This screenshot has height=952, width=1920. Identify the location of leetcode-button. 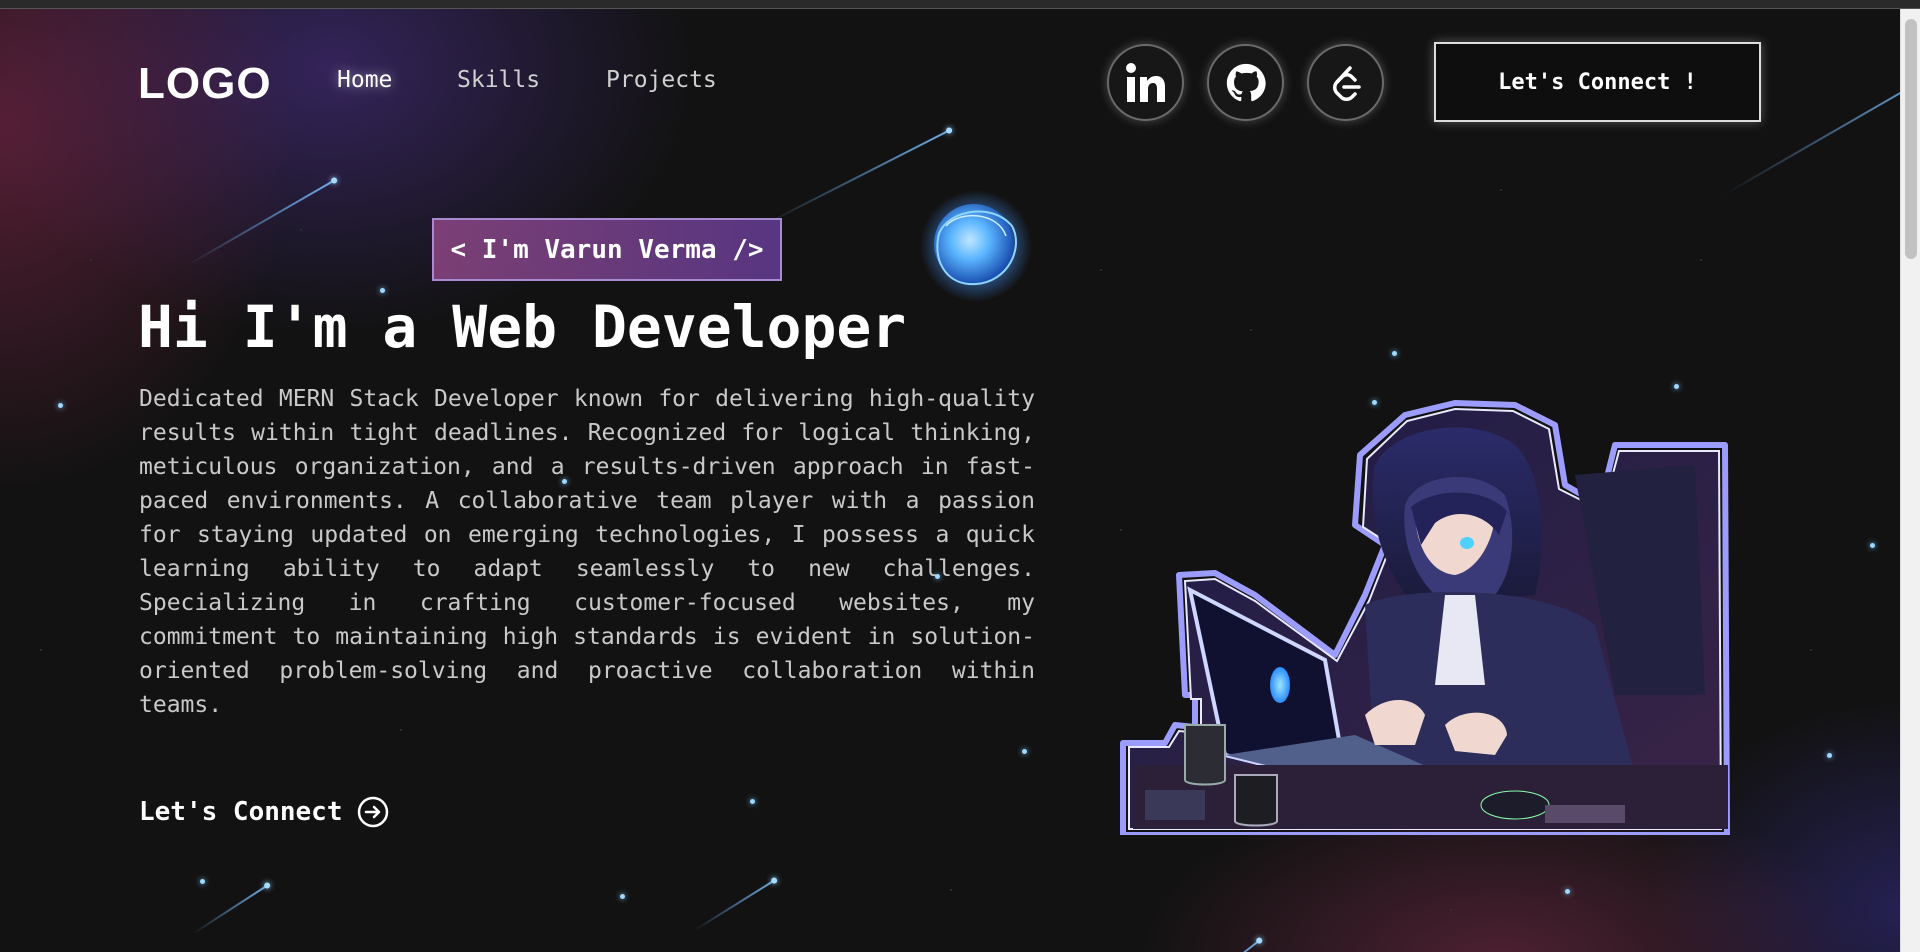
(1345, 82).